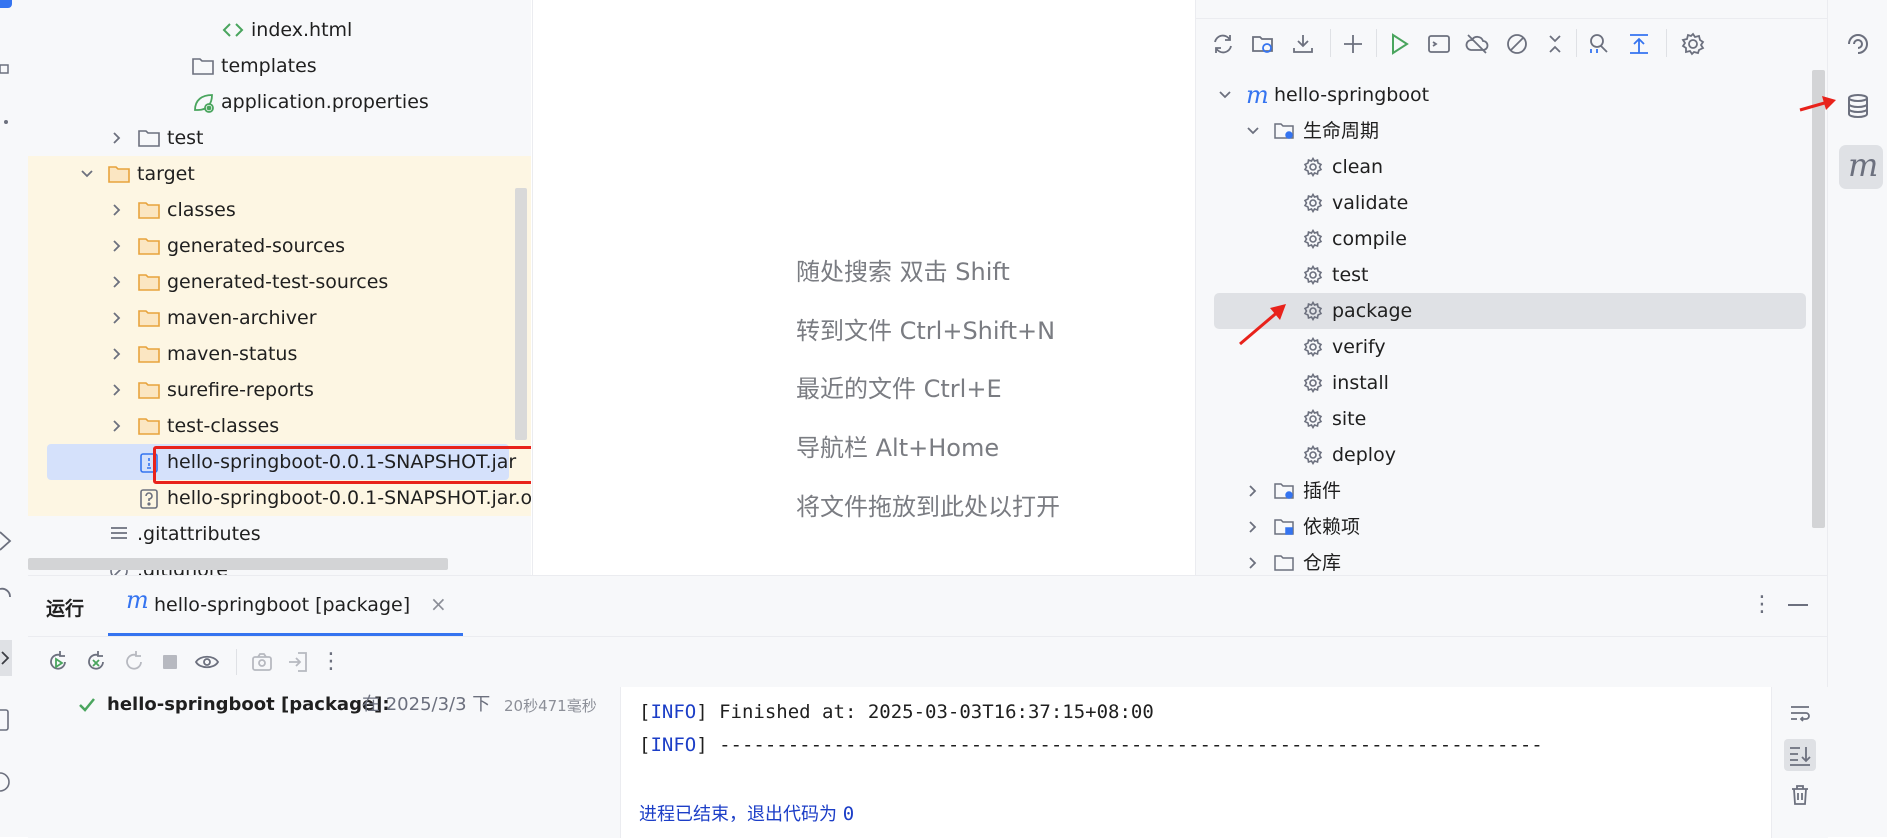 Image resolution: width=1887 pixels, height=838 pixels. Describe the element at coordinates (279, 210) in the screenshot. I see `tree-item: classes` at that location.